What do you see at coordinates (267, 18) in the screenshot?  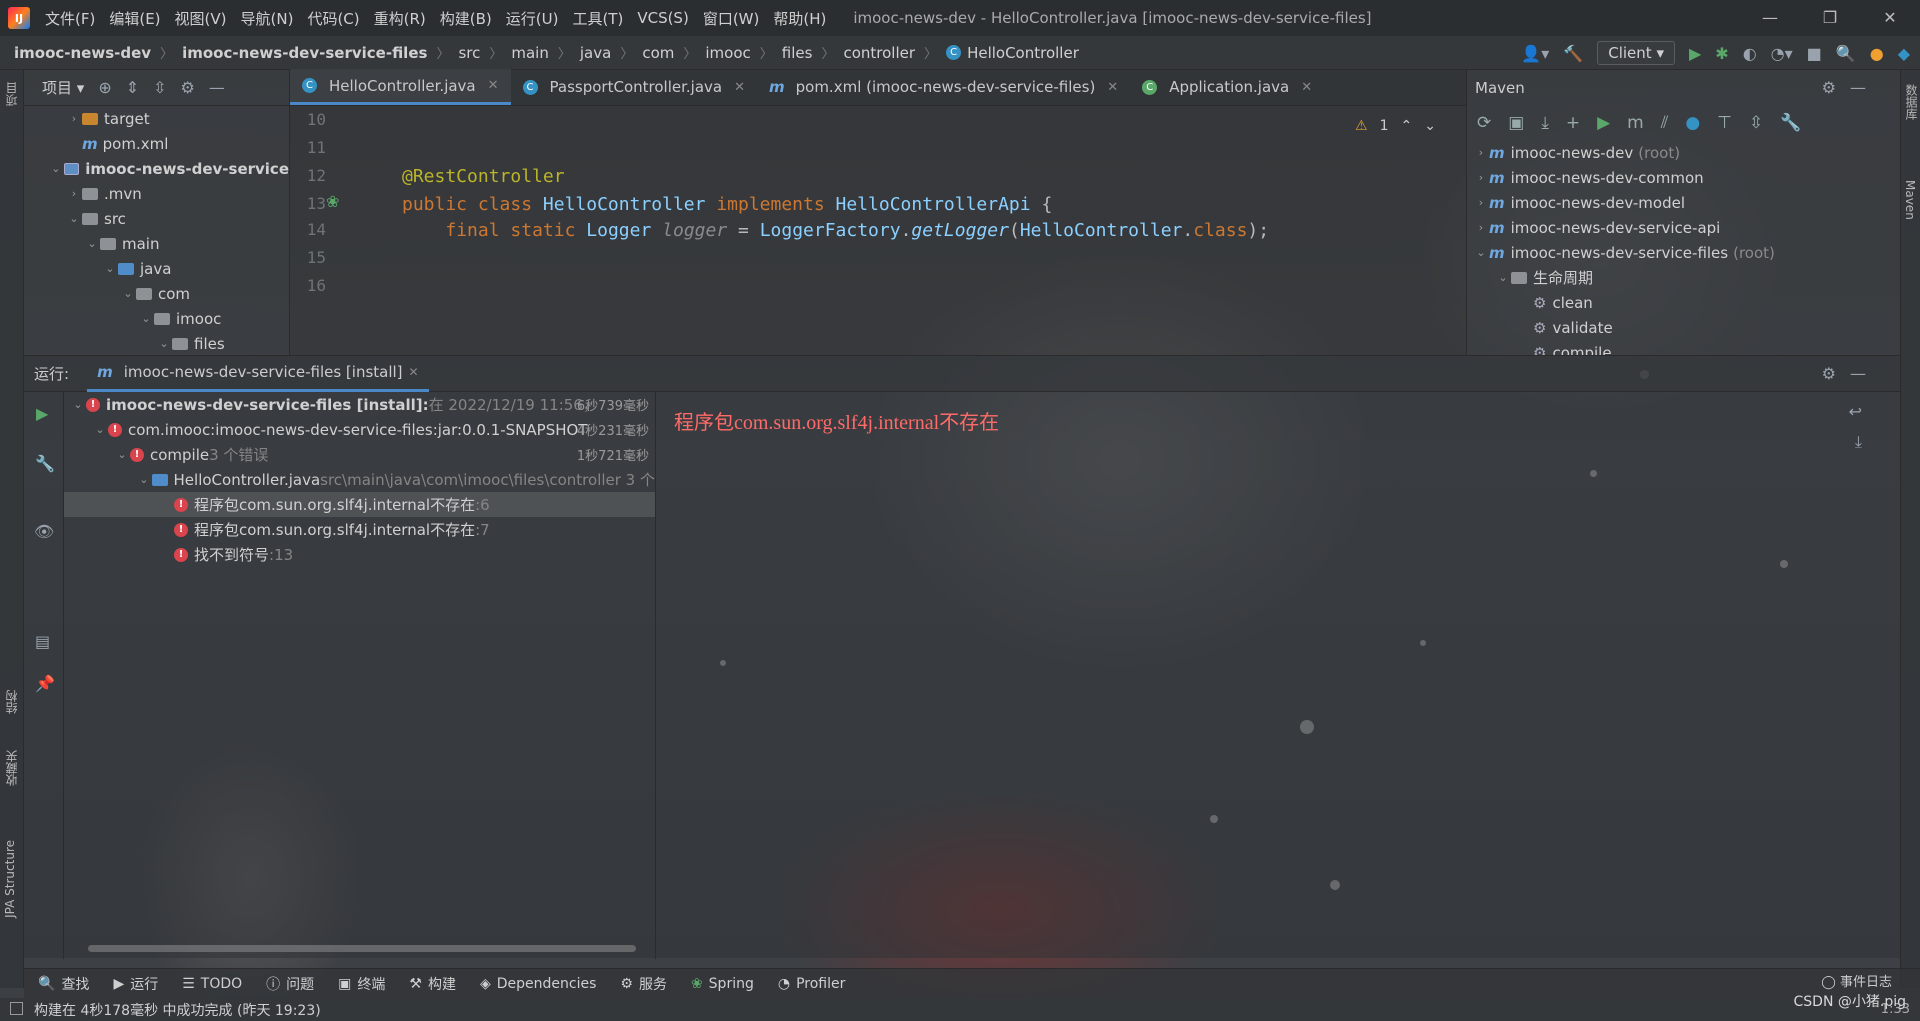 I see `menu-navigate: 导航(N)` at bounding box center [267, 18].